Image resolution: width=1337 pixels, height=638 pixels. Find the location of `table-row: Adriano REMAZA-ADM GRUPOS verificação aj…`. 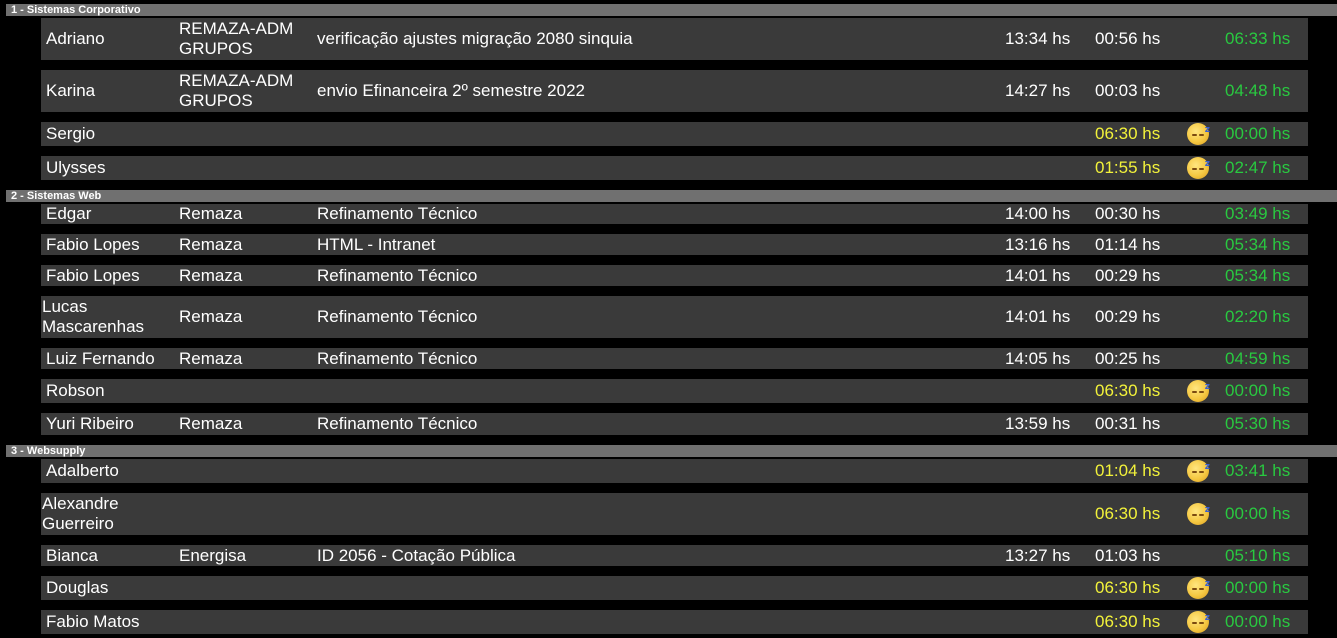

table-row: Adriano REMAZA-ADM GRUPOS verificação aj… is located at coordinates (674, 39).